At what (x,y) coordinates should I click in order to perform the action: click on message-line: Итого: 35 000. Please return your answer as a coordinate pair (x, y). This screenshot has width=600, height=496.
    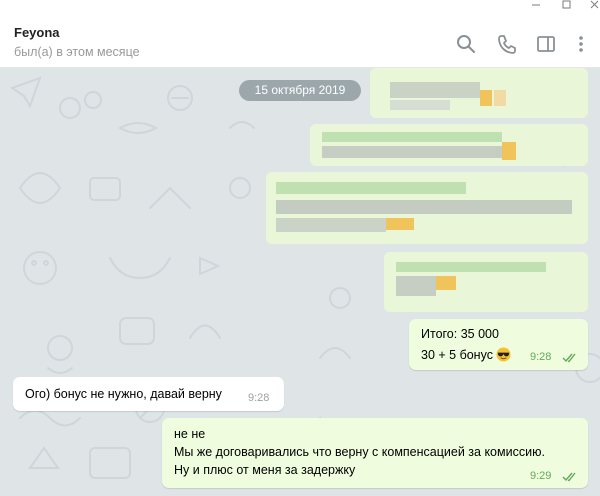
    Looking at the image, I should click on (460, 334).